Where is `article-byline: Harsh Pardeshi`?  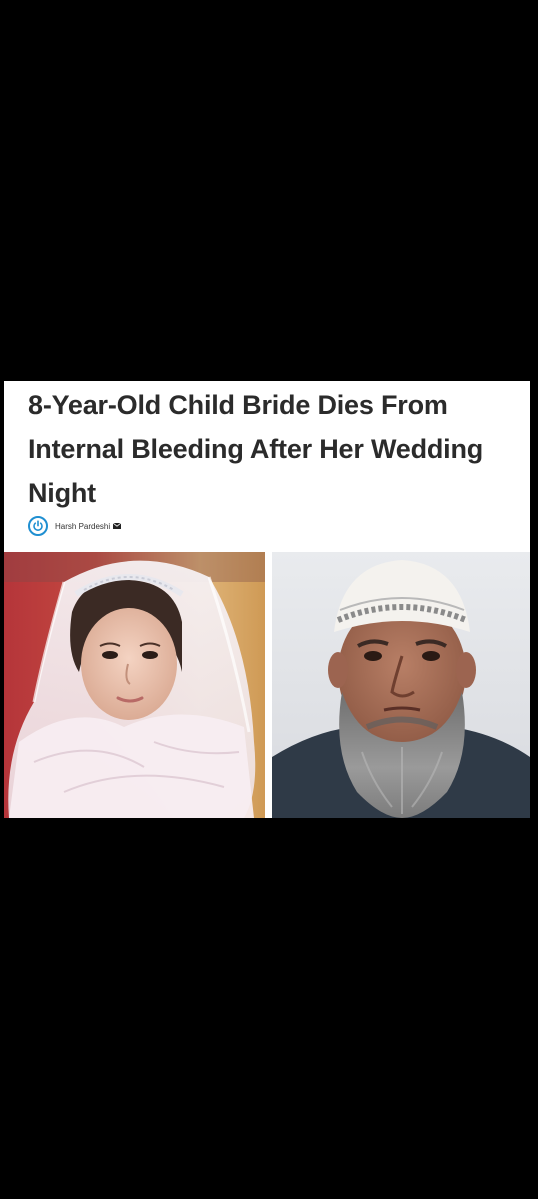
article-byline: Harsh Pardeshi is located at coordinates (75, 526).